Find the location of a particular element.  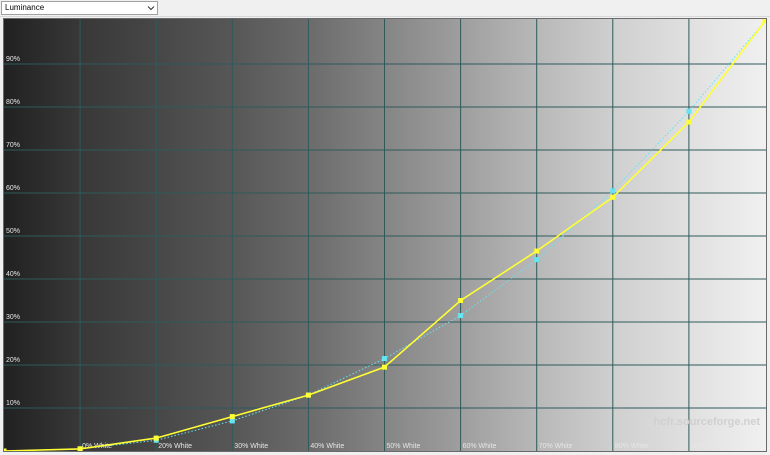

y-tick-label: 10% is located at coordinates (13, 403).